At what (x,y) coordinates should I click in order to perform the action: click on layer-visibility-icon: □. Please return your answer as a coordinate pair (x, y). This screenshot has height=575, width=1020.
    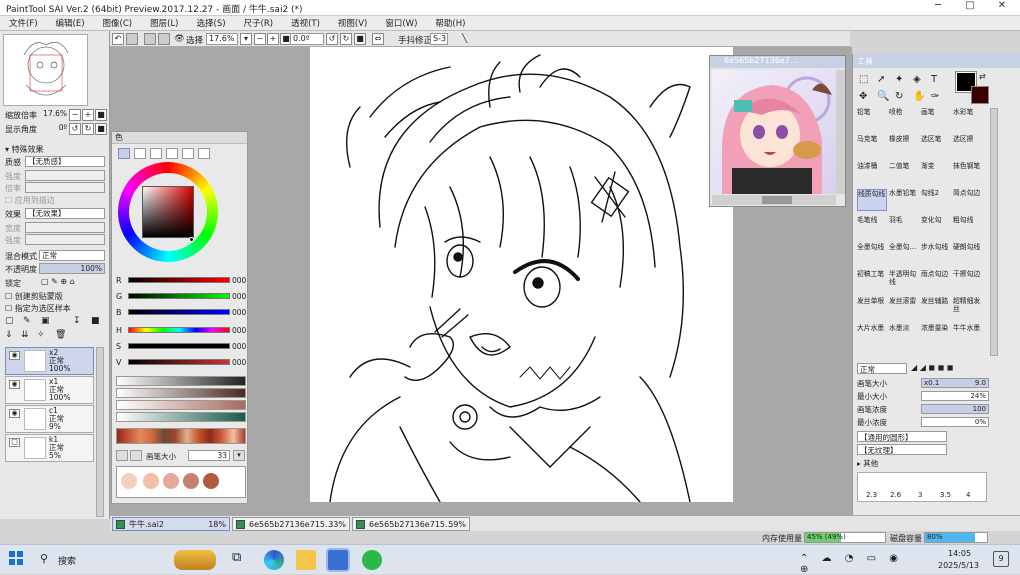
    Looking at the image, I should click on (14, 442).